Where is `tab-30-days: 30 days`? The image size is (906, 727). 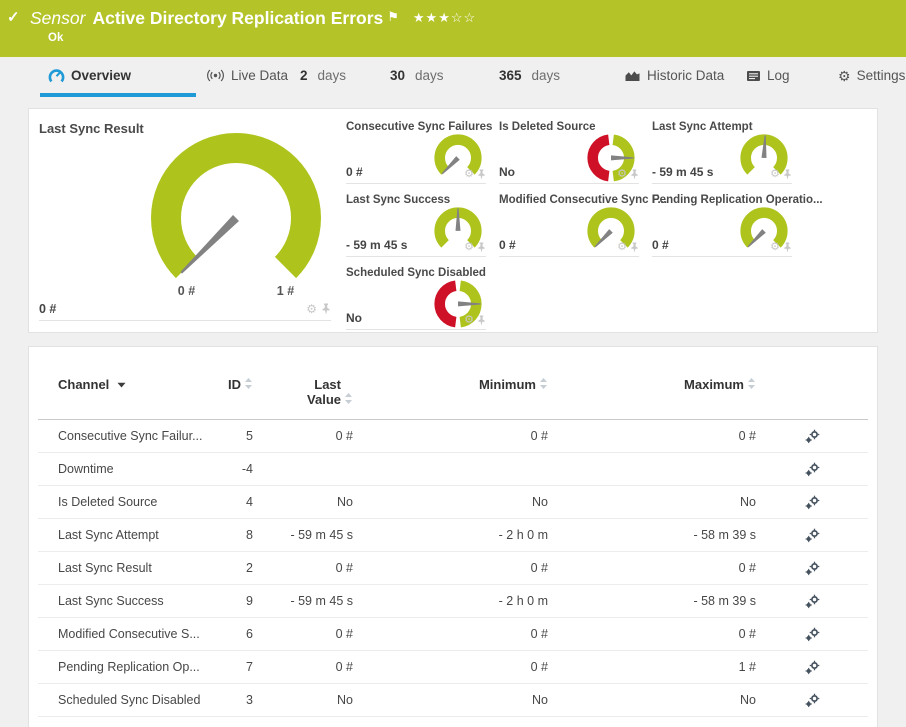
tab-30-days: 30 days is located at coordinates (420, 77).